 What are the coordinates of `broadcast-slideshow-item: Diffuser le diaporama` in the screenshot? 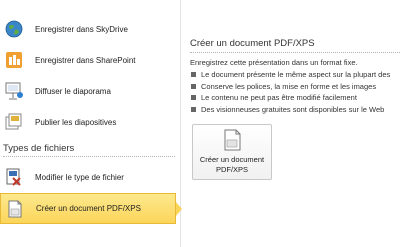 It's located at (90, 91).